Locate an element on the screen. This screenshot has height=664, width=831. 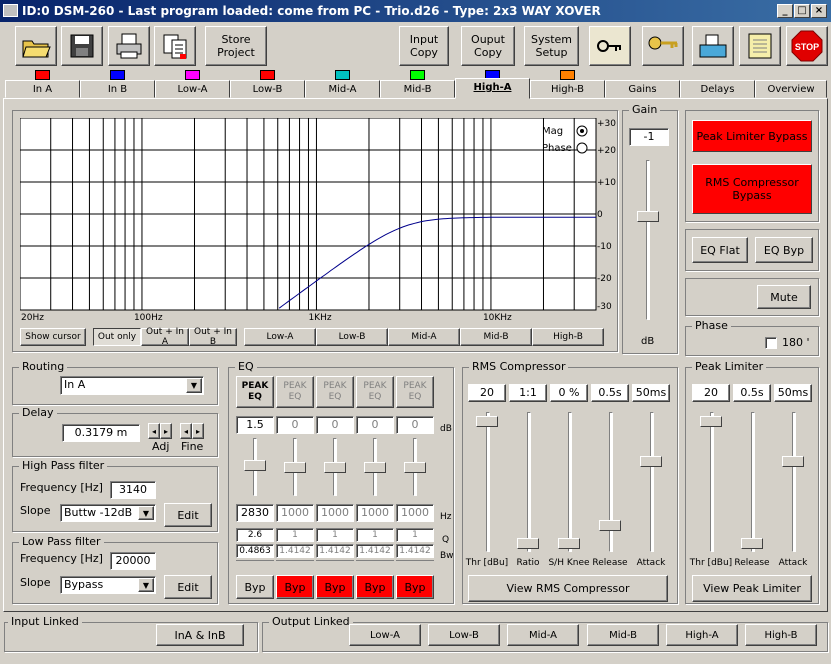
graph-low-b-button: Low-B is located at coordinates (352, 337).